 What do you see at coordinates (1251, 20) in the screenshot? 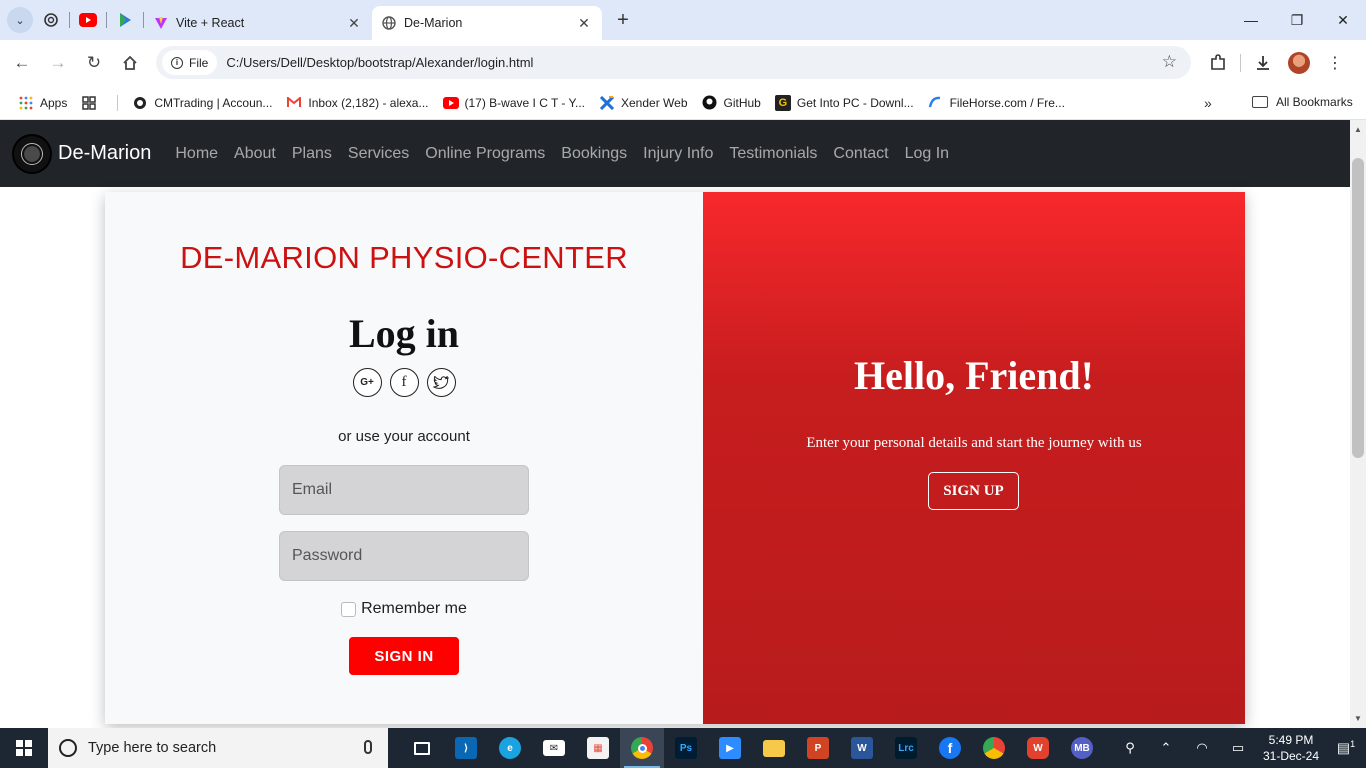
I see `minimize-button: —` at bounding box center [1251, 20].